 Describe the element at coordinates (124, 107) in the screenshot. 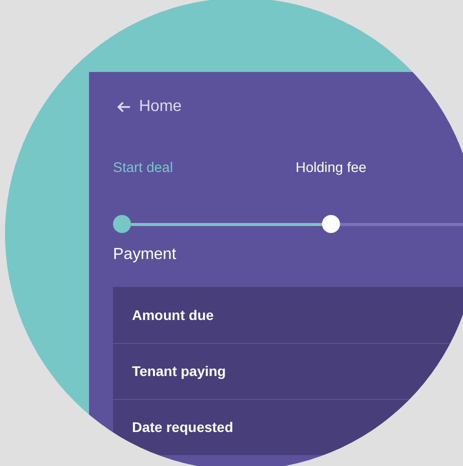

I see `back-arrow-icon` at that location.